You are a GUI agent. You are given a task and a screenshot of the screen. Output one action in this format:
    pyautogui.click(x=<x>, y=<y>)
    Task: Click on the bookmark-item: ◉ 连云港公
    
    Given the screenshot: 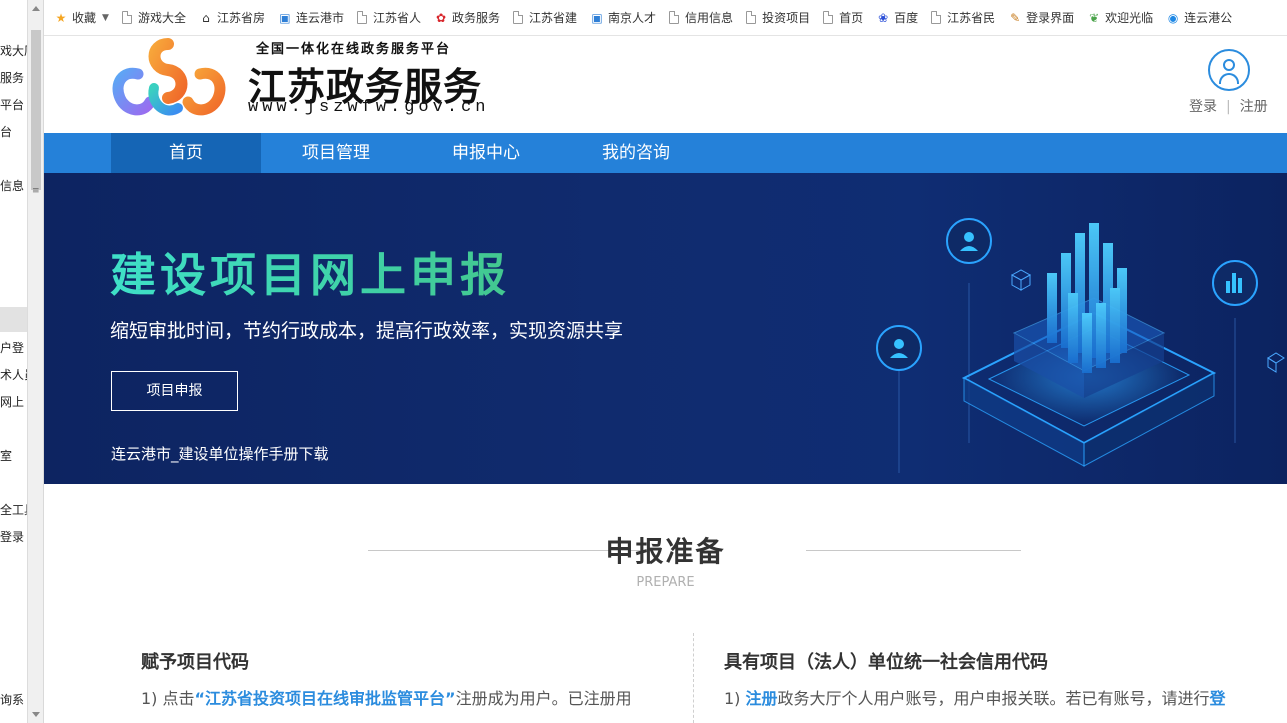 What is the action you would take?
    pyautogui.click(x=1199, y=17)
    